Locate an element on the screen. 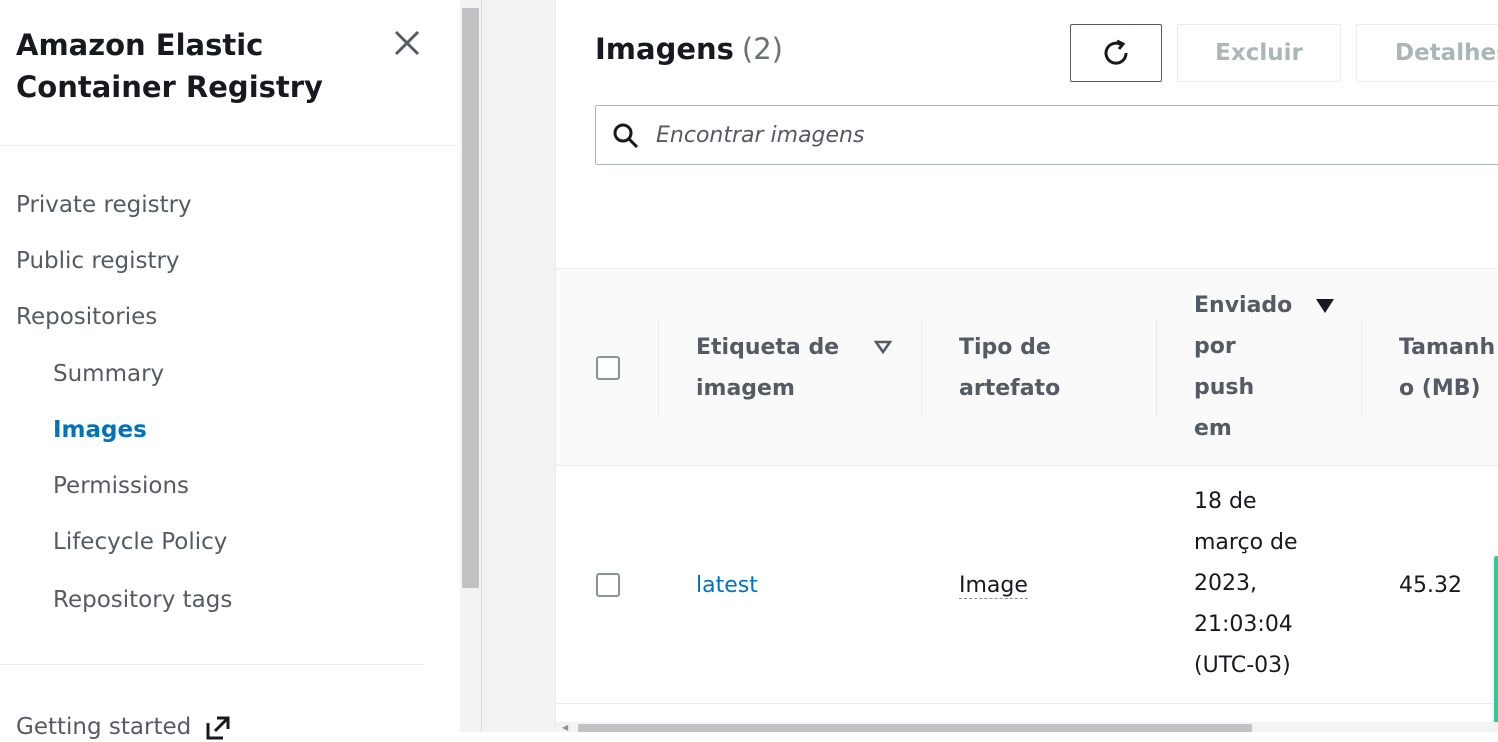 The height and width of the screenshot is (742, 1498). refresh-icon is located at coordinates (1116, 52).